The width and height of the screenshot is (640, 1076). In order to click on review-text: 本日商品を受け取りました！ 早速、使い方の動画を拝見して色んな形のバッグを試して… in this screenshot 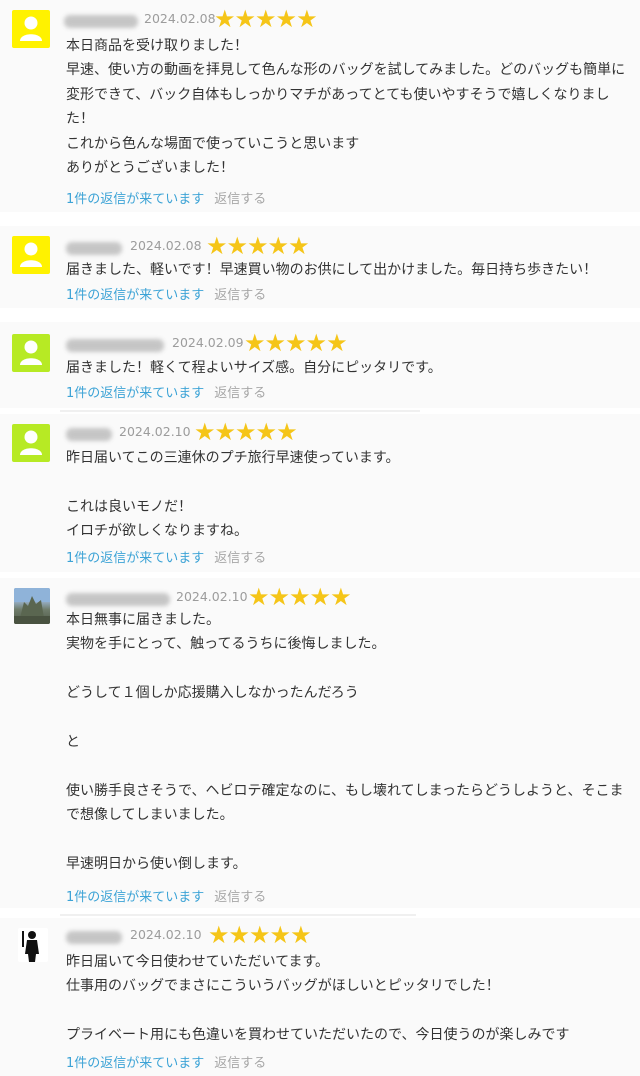, I will do `click(347, 107)`.